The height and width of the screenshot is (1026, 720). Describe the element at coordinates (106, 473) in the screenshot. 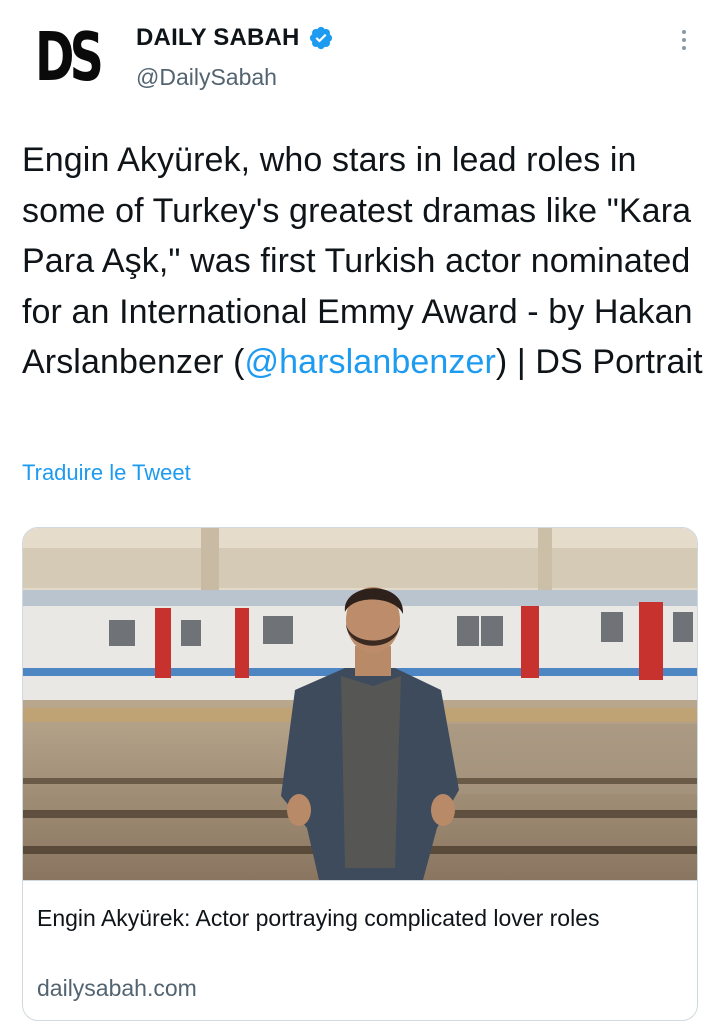

I see `translate-tweet-link: Traduire le Tweet` at that location.